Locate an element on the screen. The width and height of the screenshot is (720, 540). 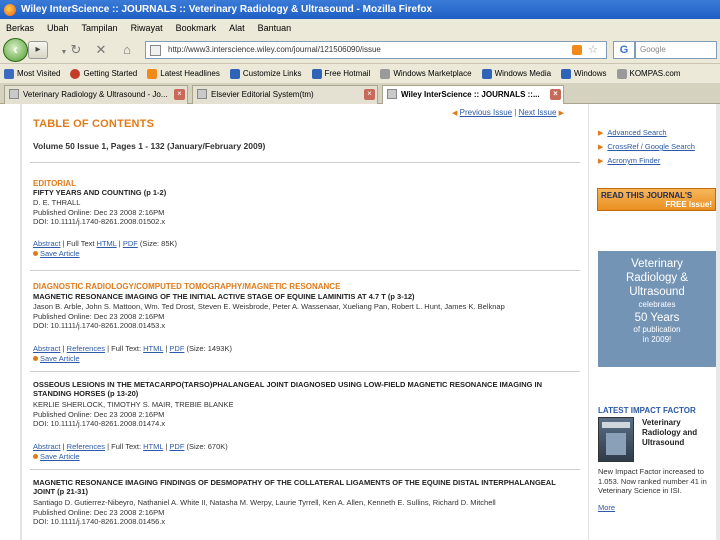
menu-item-riwayat: Riwayat is located at coordinates (147, 28).